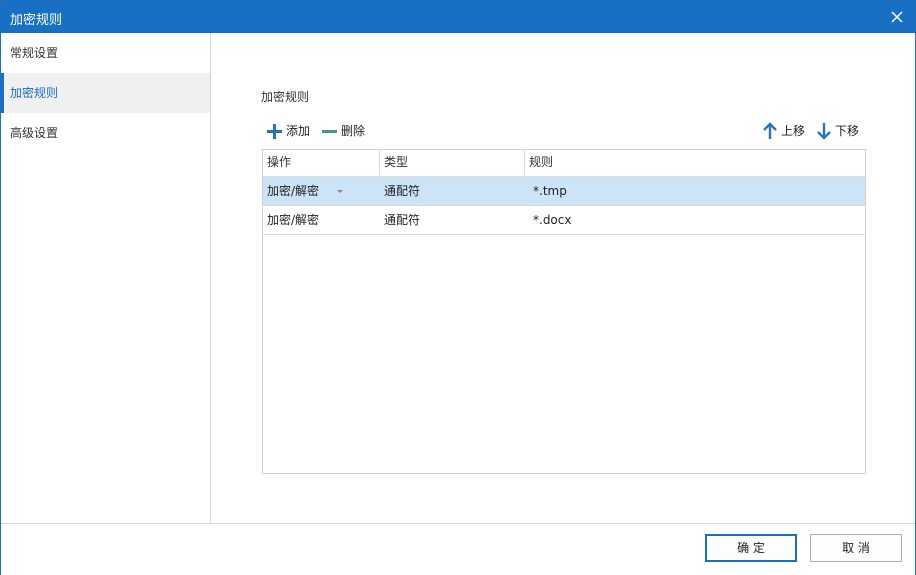 The width and height of the screenshot is (916, 575). What do you see at coordinates (274, 131) in the screenshot?
I see `plus-icon` at bounding box center [274, 131].